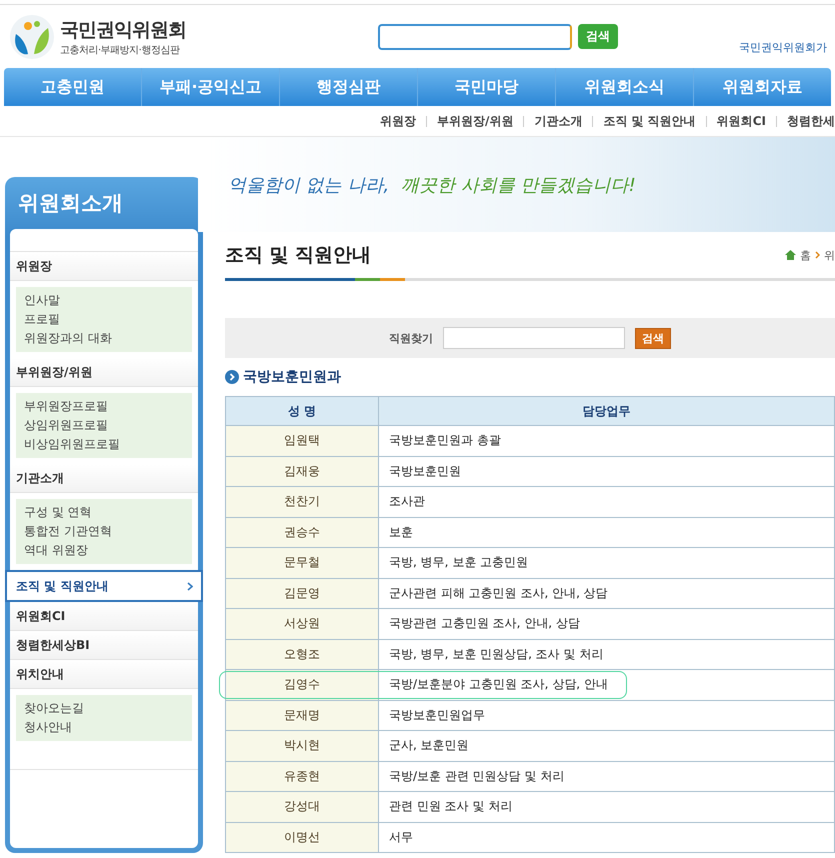 This screenshot has height=858, width=835. Describe the element at coordinates (649, 121) in the screenshot. I see `sub-nav-link: 조직 및 직원안내` at that location.